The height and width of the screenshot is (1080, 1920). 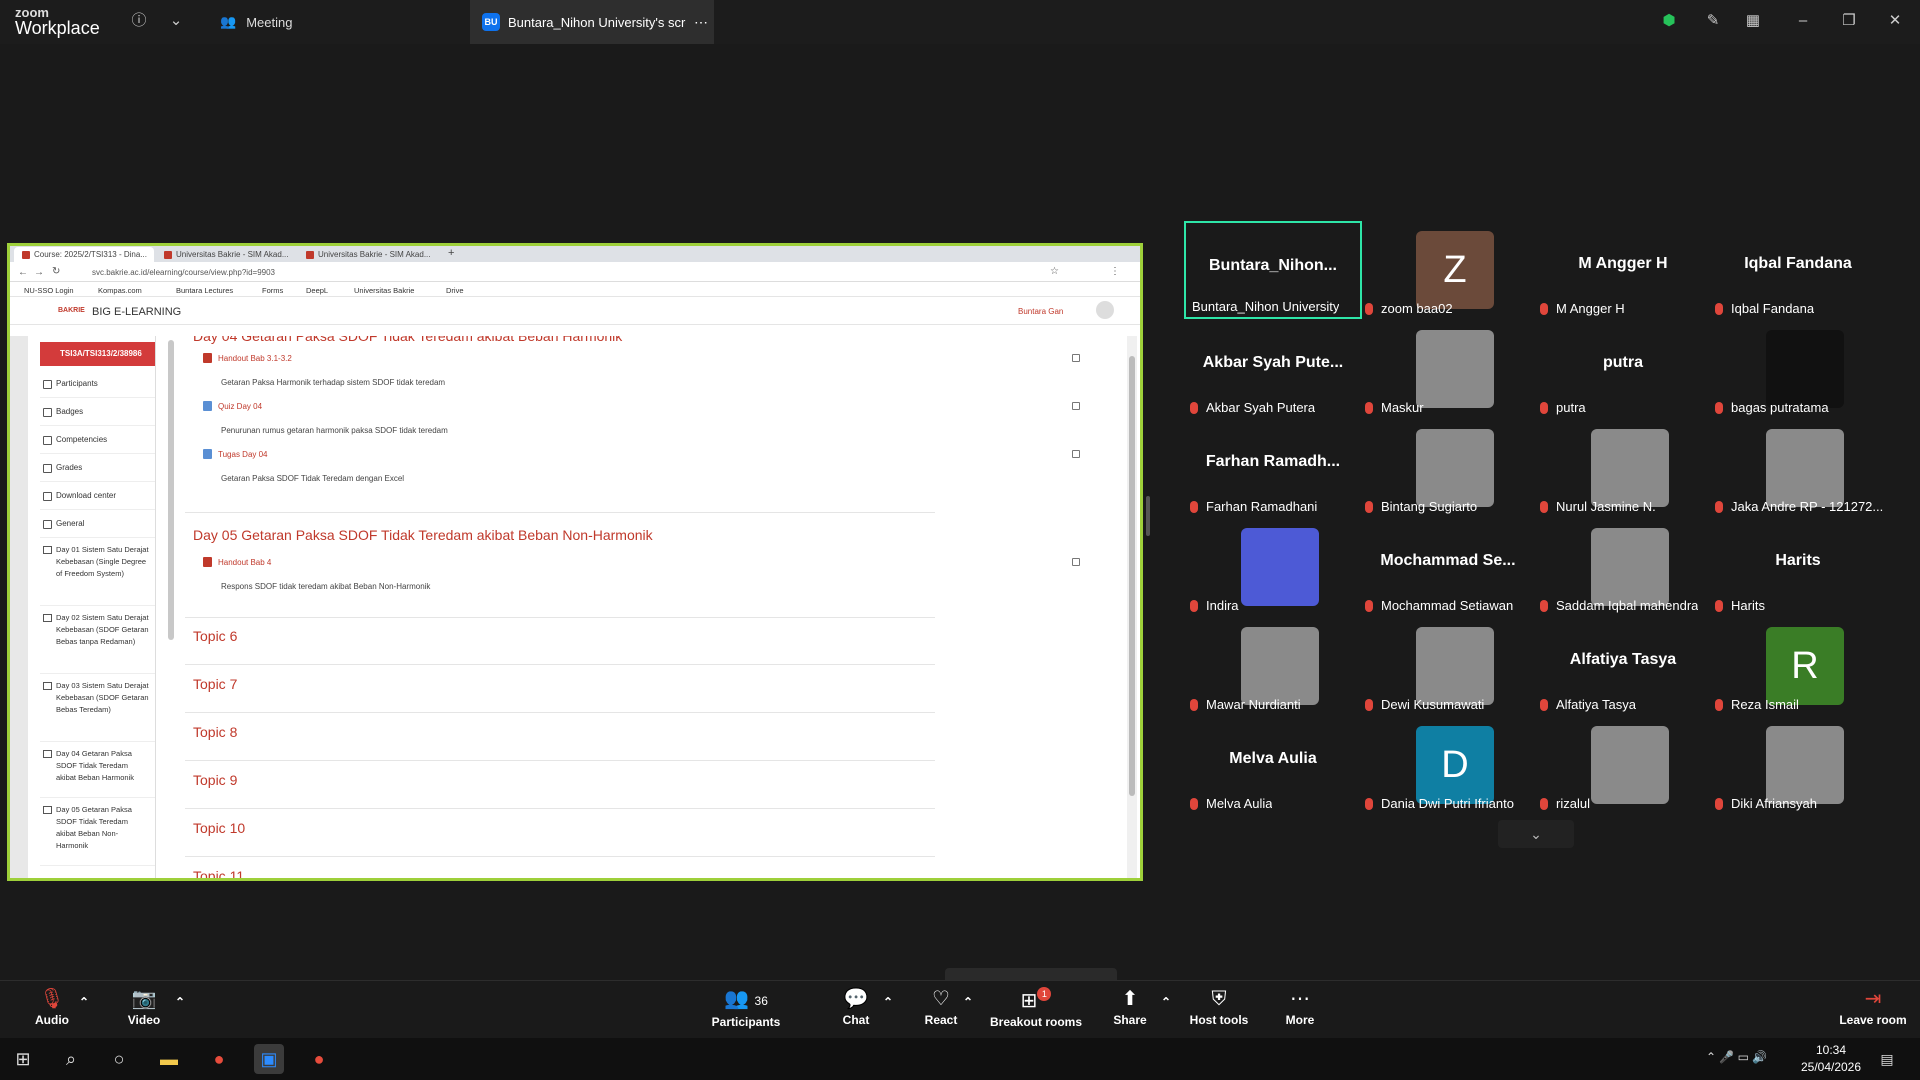 I want to click on notifications-icon: ▤, so click(x=1887, y=1059).